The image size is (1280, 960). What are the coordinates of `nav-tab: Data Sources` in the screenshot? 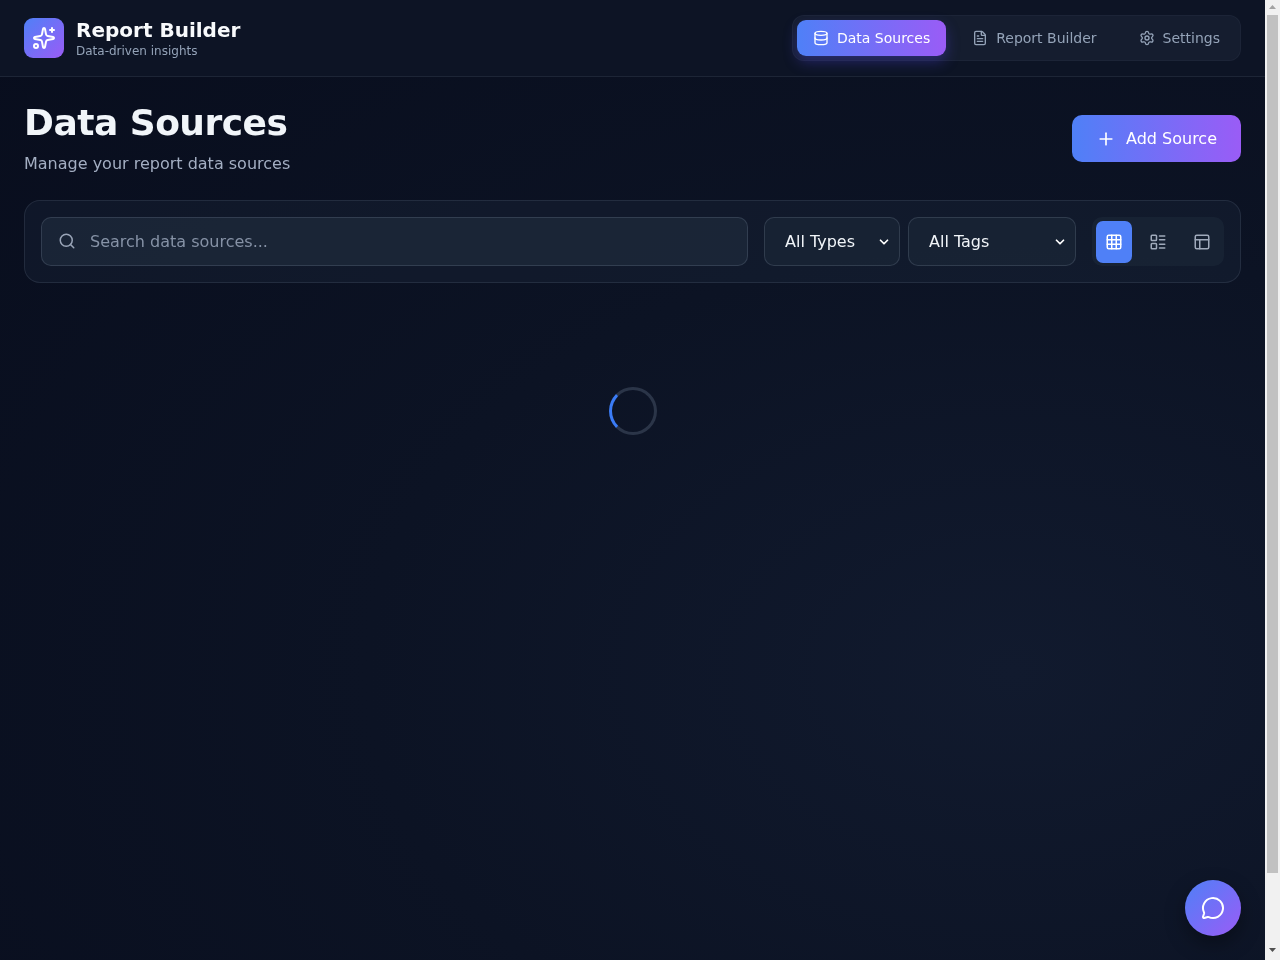 It's located at (871, 38).